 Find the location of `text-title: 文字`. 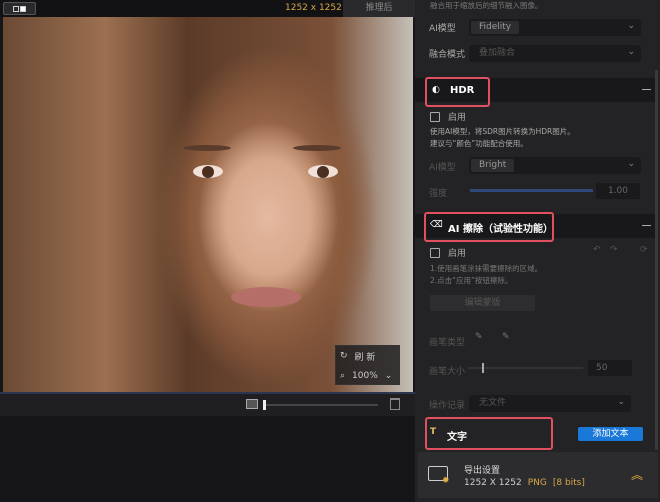

text-title: 文字 is located at coordinates (457, 437).